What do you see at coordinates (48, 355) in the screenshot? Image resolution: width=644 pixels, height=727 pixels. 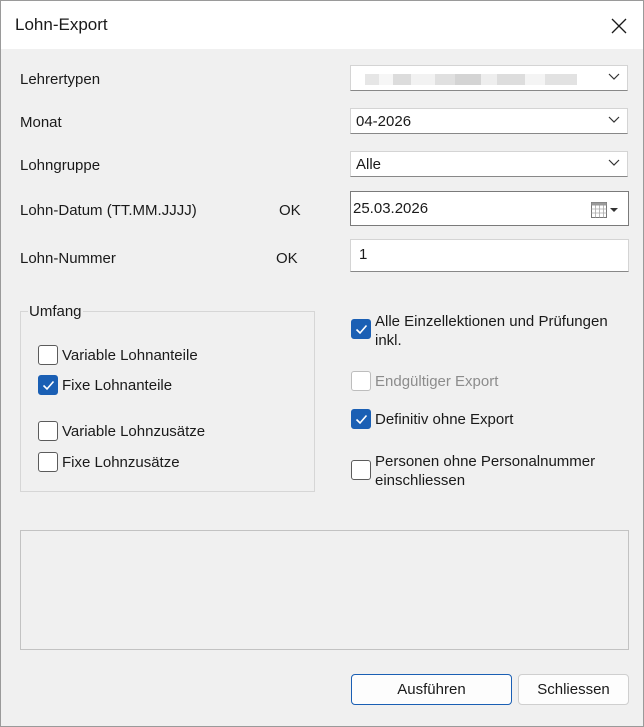 I see `variable-lohnanteile-checkbox` at bounding box center [48, 355].